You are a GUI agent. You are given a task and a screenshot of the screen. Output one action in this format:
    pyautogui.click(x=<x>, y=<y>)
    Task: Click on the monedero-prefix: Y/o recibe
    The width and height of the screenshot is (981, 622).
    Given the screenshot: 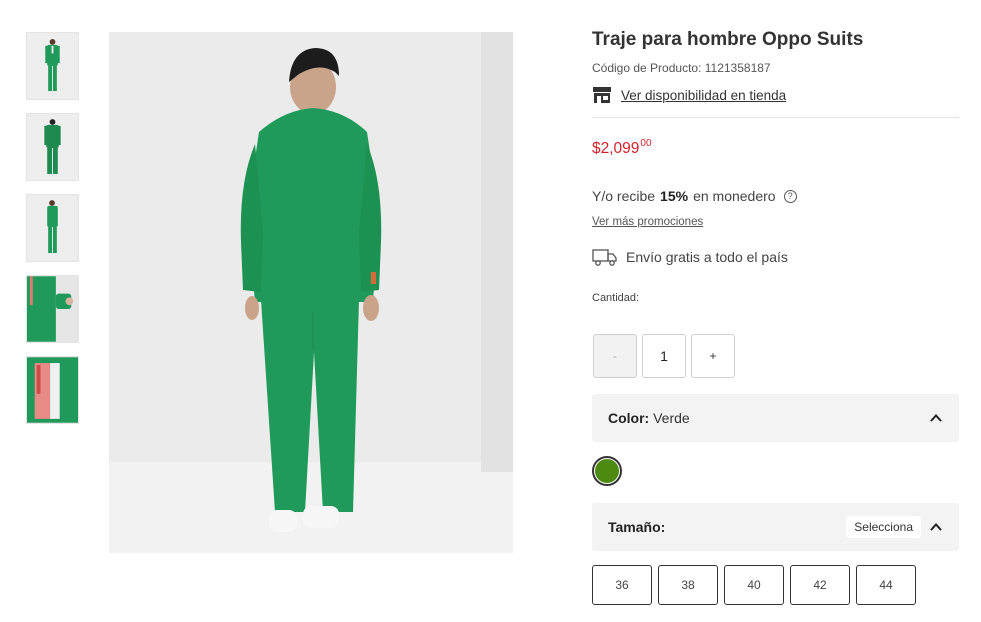 What is the action you would take?
    pyautogui.click(x=624, y=196)
    